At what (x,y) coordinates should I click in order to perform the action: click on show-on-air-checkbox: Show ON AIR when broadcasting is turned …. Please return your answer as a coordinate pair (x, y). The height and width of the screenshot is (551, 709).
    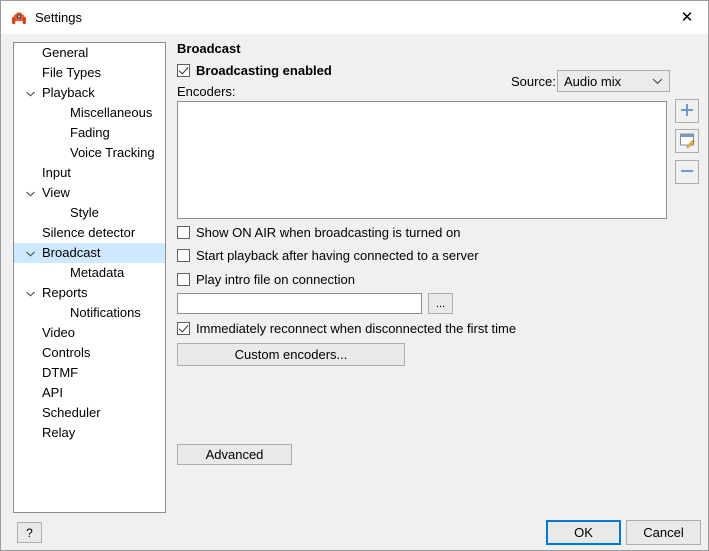
    Looking at the image, I should click on (318, 232).